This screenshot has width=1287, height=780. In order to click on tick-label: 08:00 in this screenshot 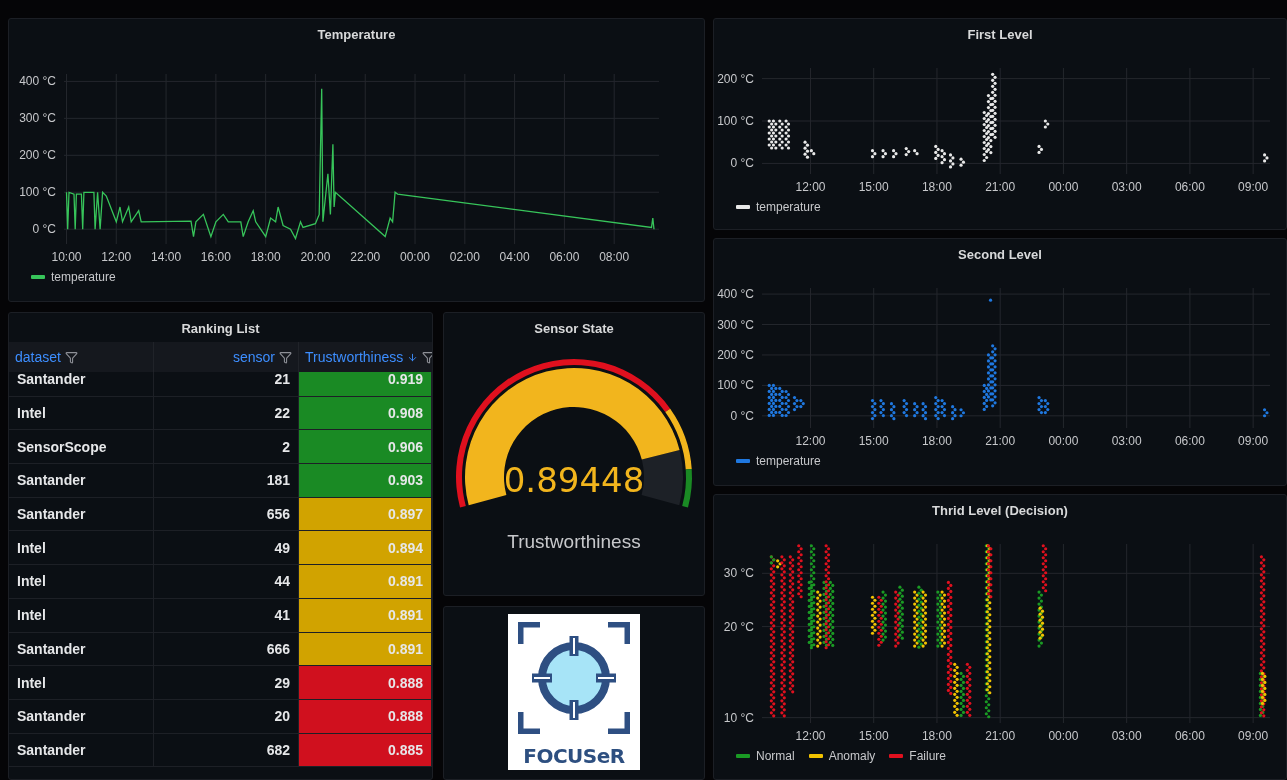, I will do `click(614, 257)`.